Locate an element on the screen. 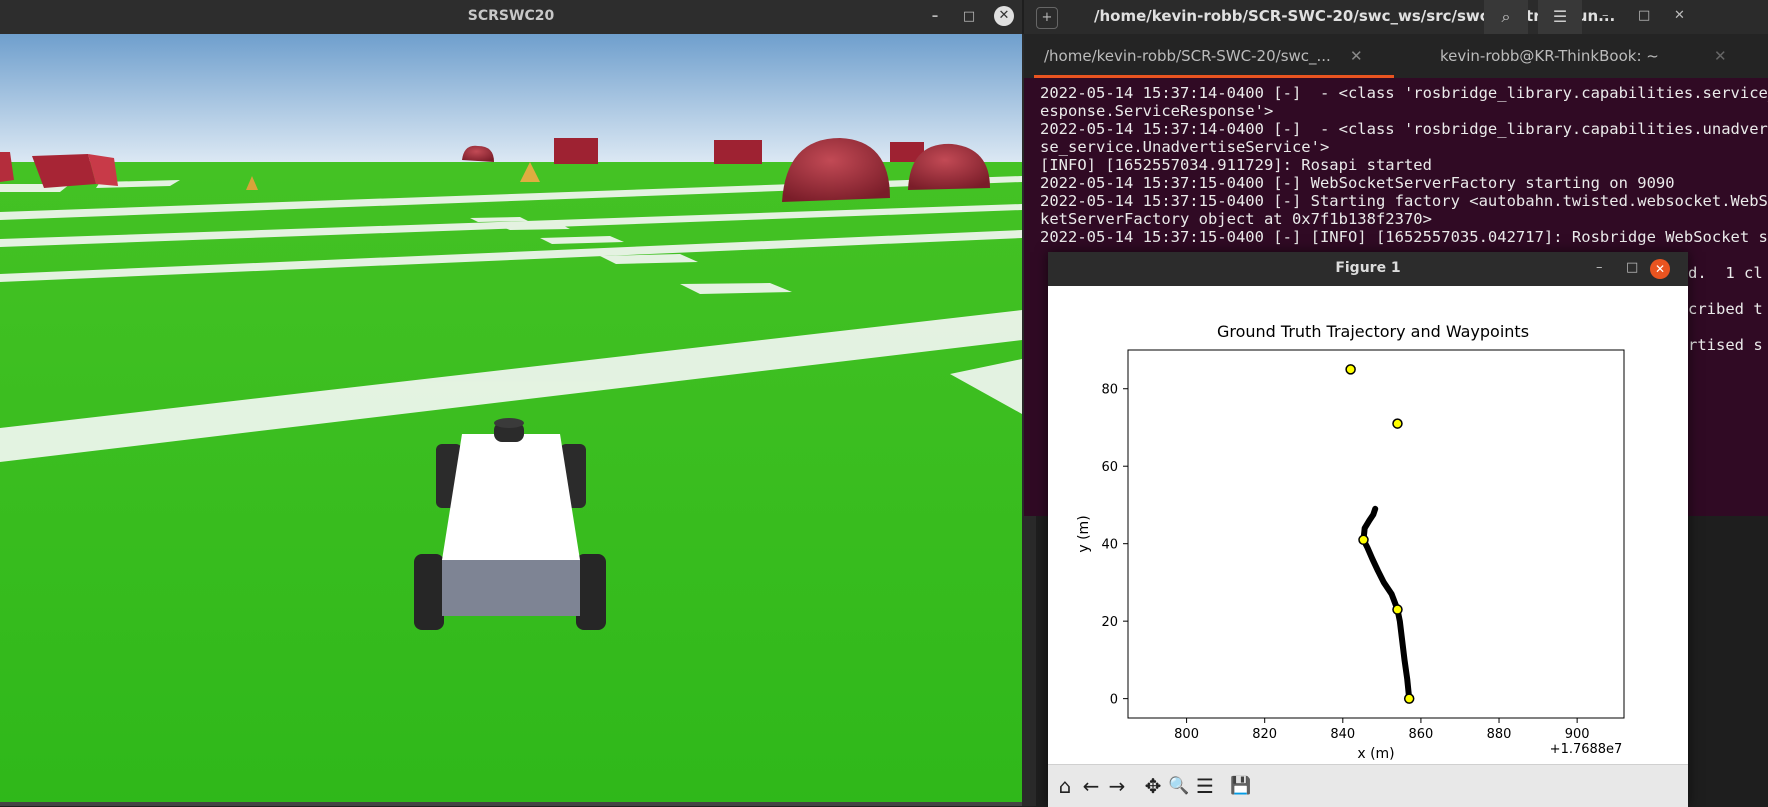 This screenshot has height=807, width=1768. tab-launch: /home/kevin-robb/SCR-SWC-20/swc_... ✕ is located at coordinates (1214, 56).